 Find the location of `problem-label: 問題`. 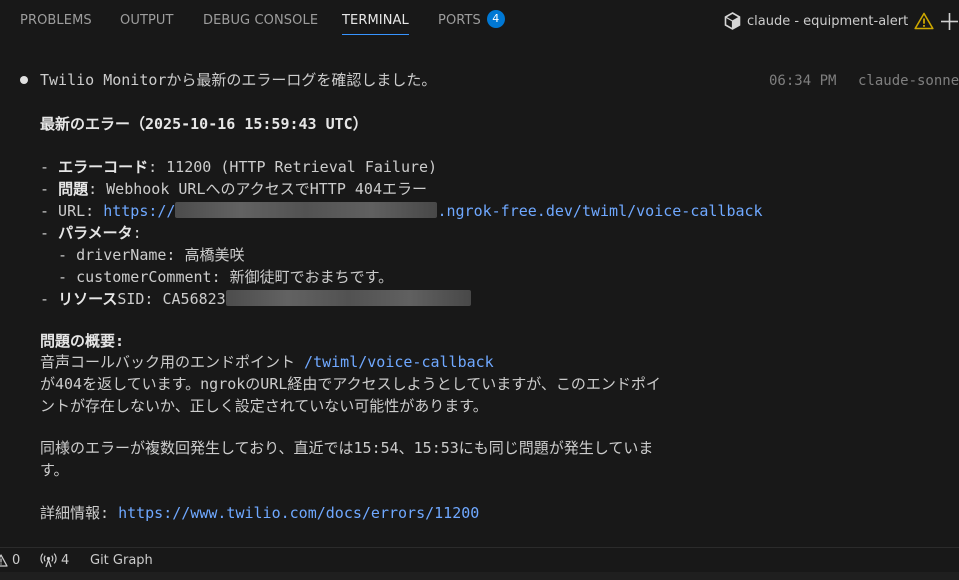

problem-label: 問題 is located at coordinates (73, 189).